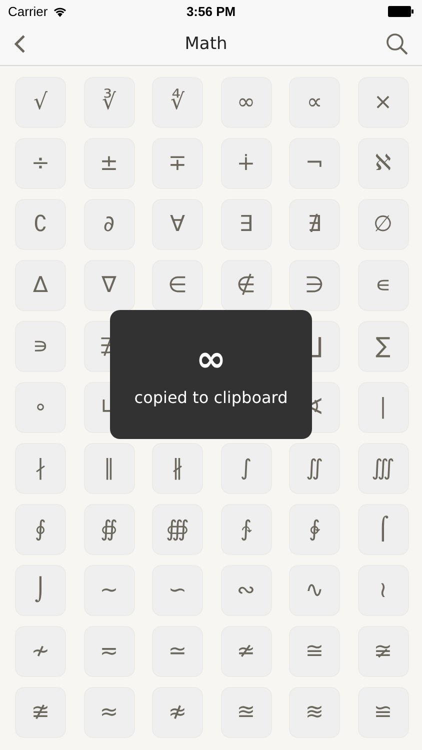  I want to click on symbol-key: √, so click(40, 102).